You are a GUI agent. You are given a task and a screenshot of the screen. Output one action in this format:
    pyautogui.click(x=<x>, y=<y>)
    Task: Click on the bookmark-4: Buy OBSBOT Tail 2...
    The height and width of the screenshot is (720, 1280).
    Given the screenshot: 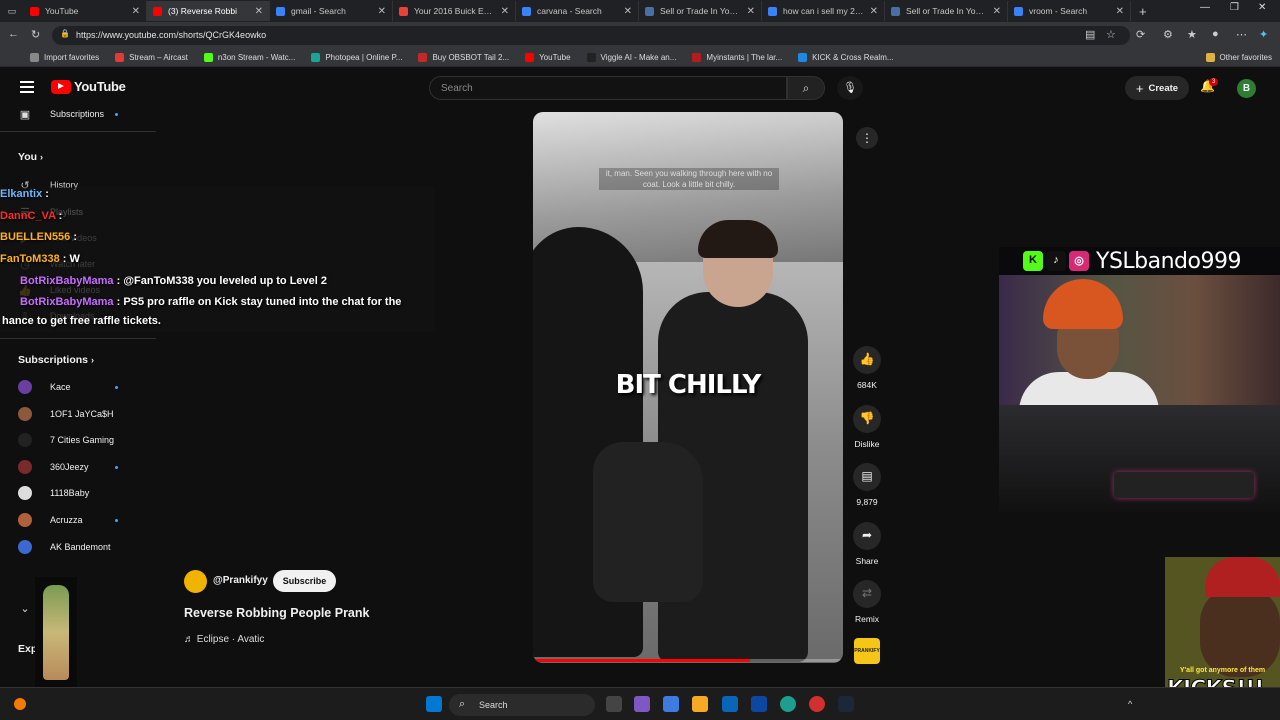 What is the action you would take?
    pyautogui.click(x=463, y=57)
    